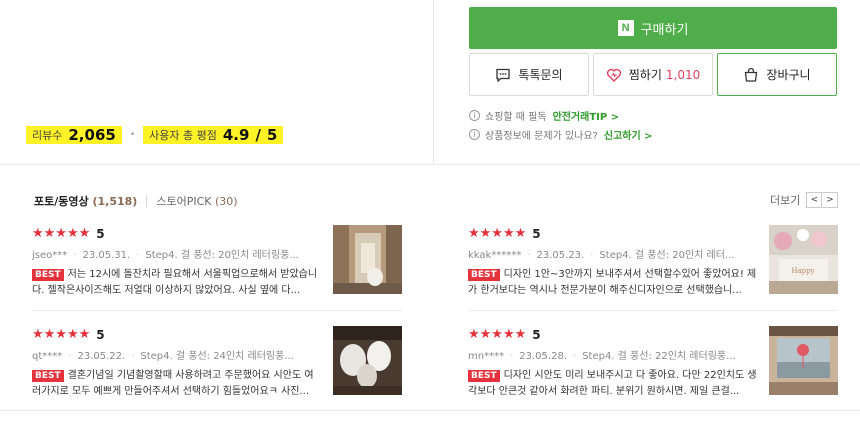 The width and height of the screenshot is (860, 436). I want to click on review-date: 23.05.23., so click(560, 255).